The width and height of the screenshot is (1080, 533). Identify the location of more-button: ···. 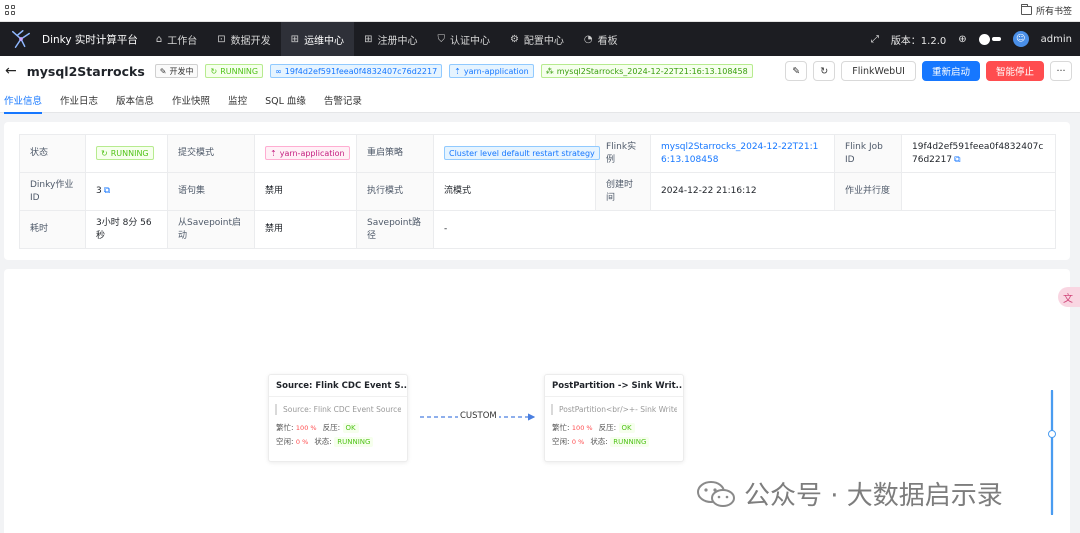
(1061, 71).